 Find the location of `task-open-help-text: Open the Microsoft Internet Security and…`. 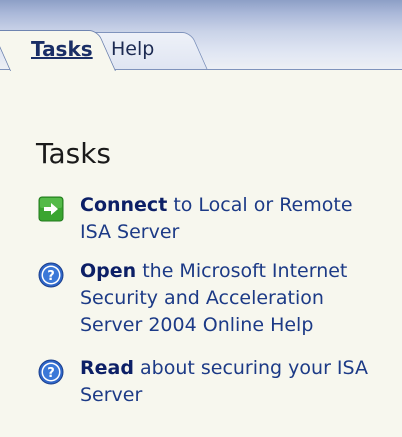

task-open-help-text: Open the Microsoft Internet Security and… is located at coordinates (230, 298).